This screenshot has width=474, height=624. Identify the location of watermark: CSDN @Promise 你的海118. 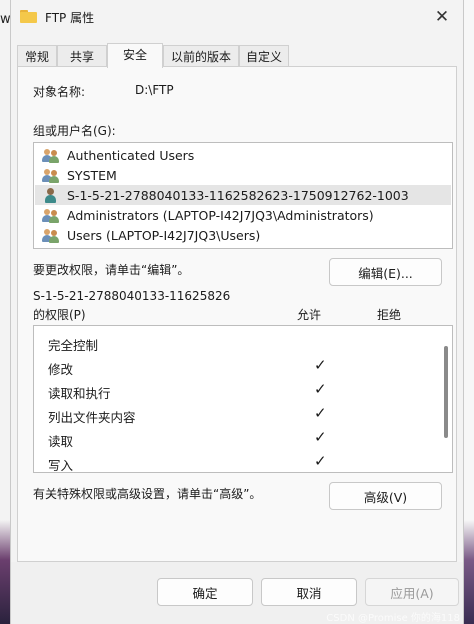
(393, 618).